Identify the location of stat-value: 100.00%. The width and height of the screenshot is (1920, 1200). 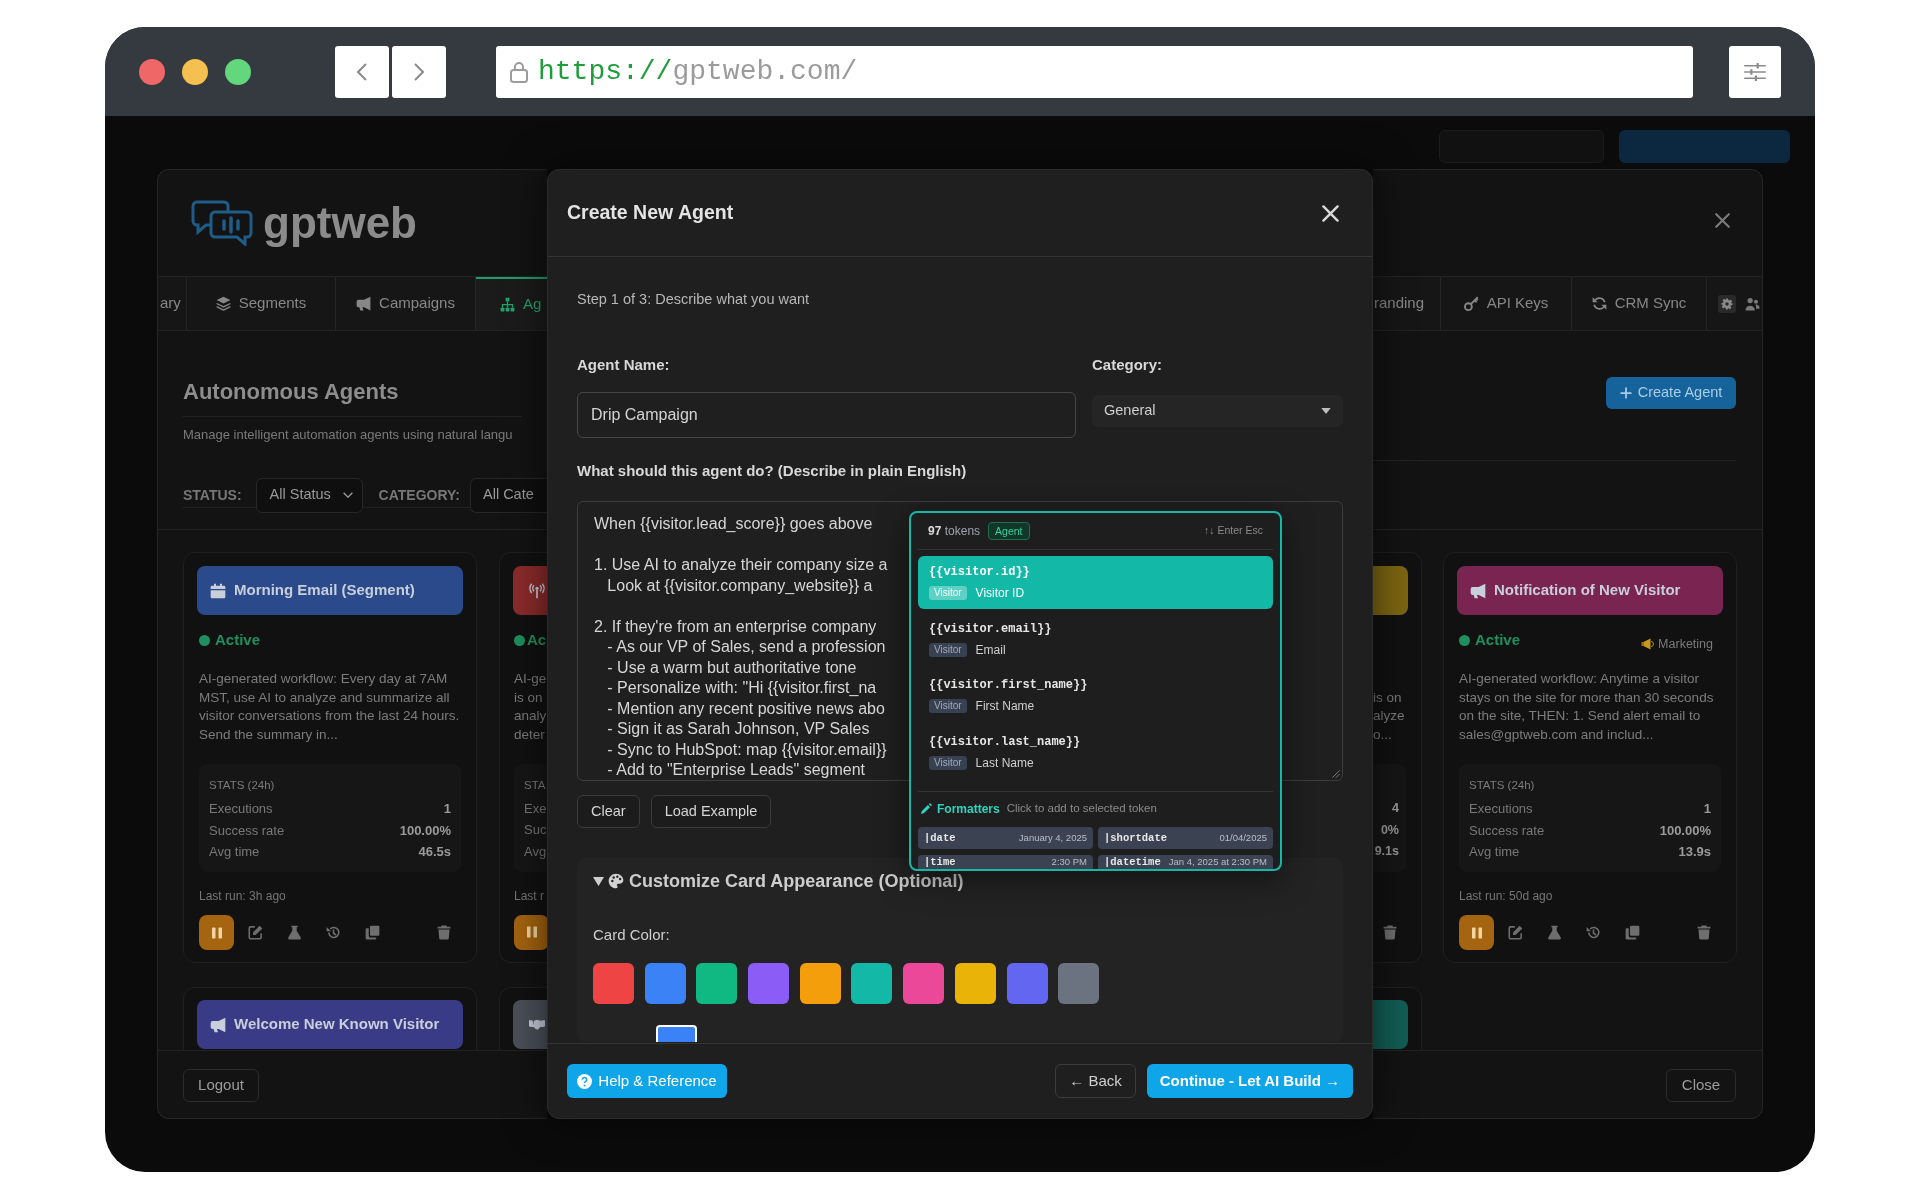
(425, 830).